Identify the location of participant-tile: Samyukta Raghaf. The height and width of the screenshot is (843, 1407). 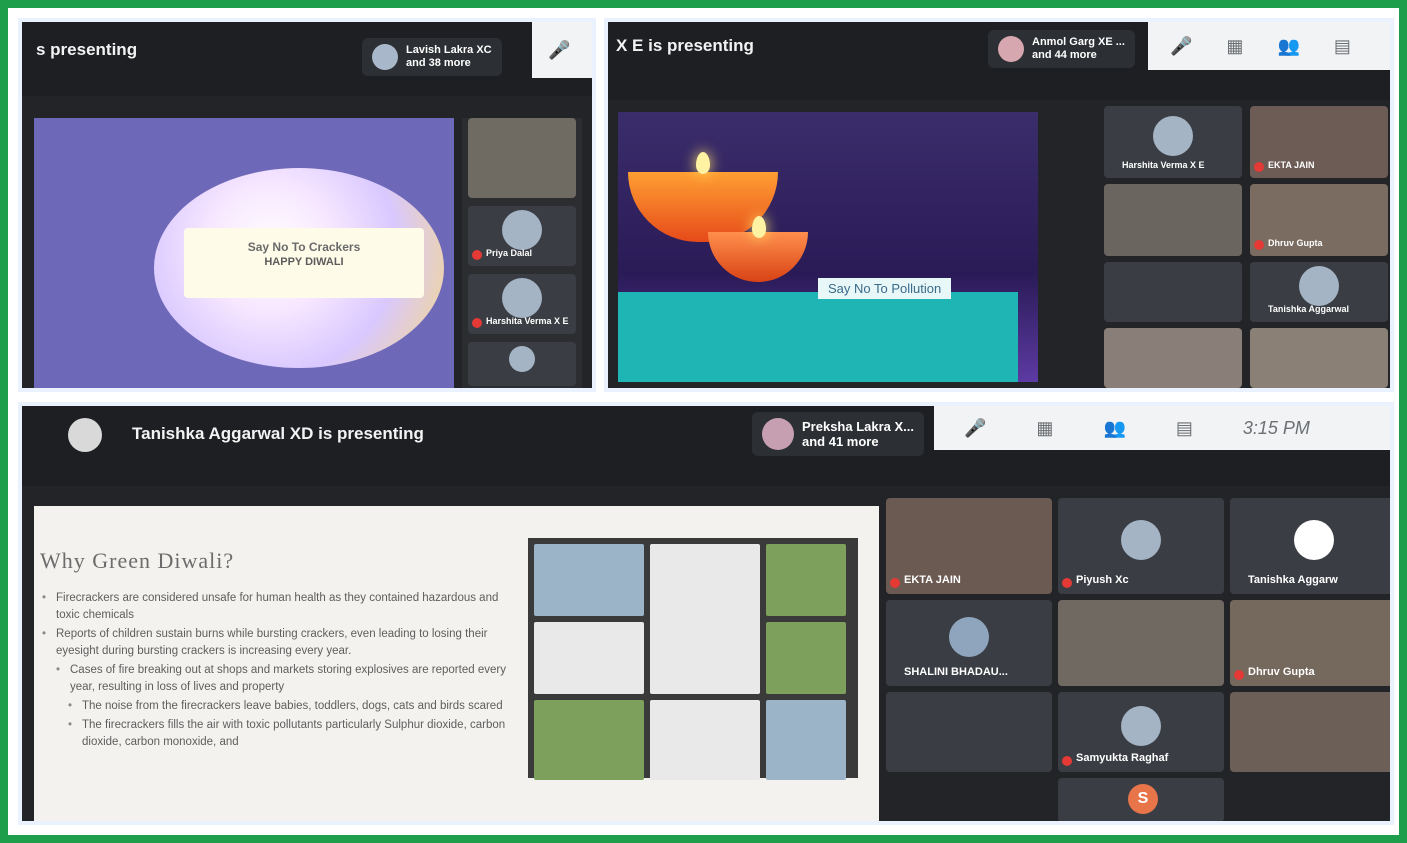
(1141, 732).